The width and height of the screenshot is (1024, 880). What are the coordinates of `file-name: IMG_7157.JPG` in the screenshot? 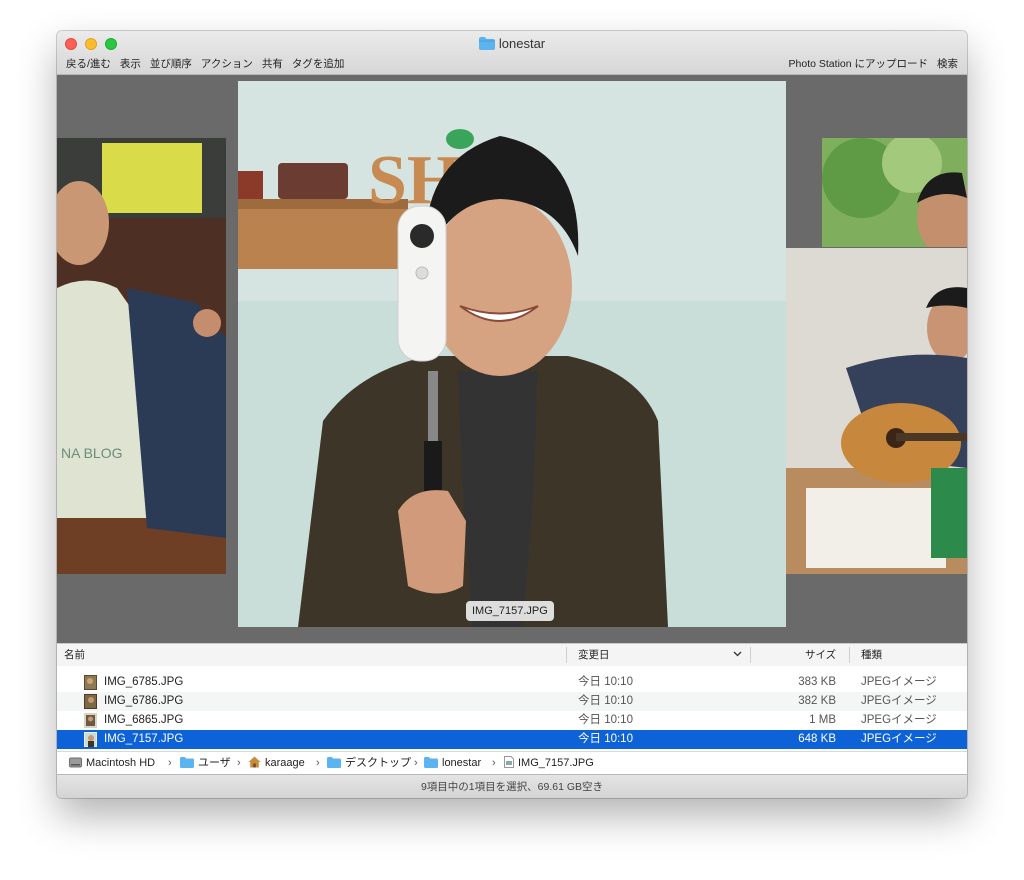 It's located at (144, 739).